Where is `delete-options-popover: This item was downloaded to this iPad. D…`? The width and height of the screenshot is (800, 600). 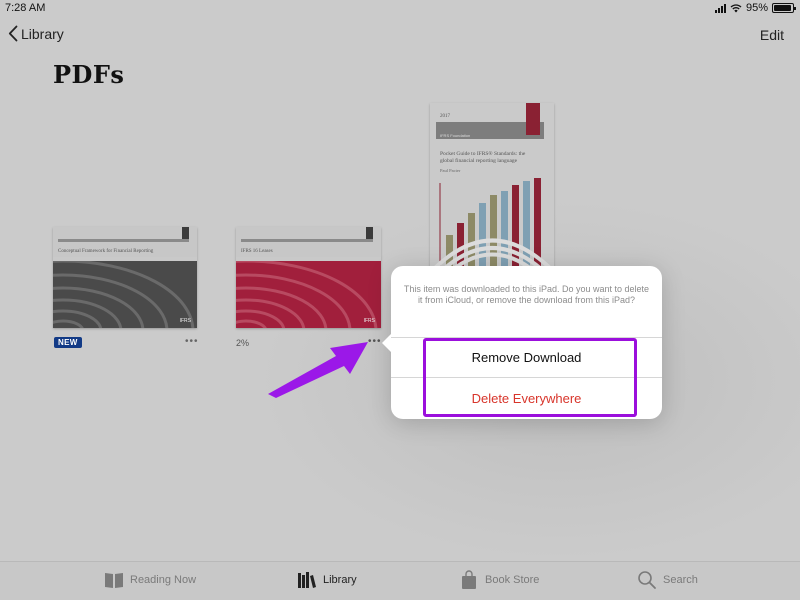
delete-options-popover: This item was downloaded to this iPad. D… is located at coordinates (522, 342).